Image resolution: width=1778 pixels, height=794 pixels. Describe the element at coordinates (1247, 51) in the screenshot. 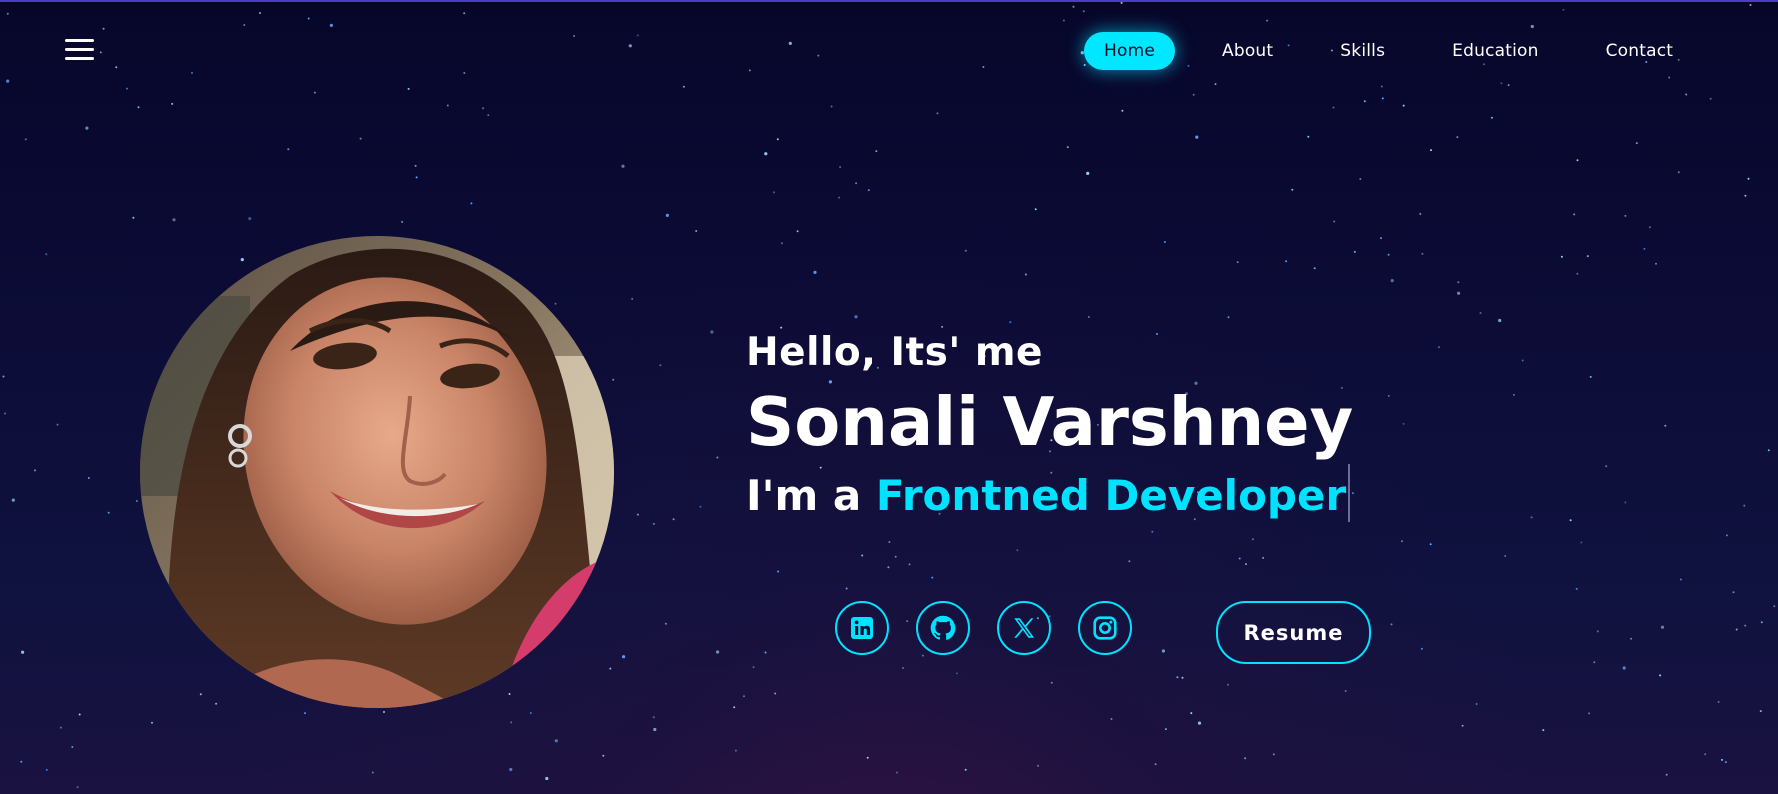

I see `nav-about: About` at that location.